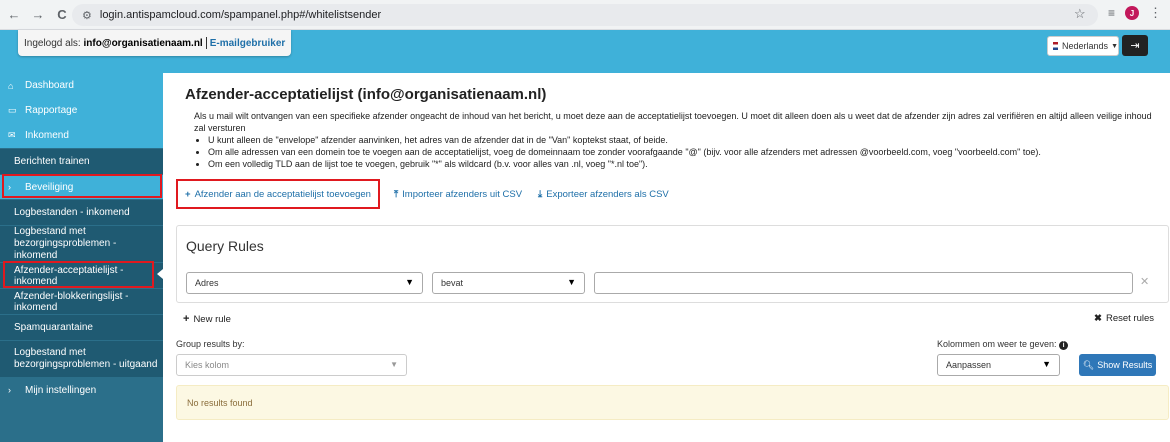  I want to click on sidebar-item-blokkeringslijst-inkomend: Afzender-blokkeringslijst - inkomend, so click(81, 301).